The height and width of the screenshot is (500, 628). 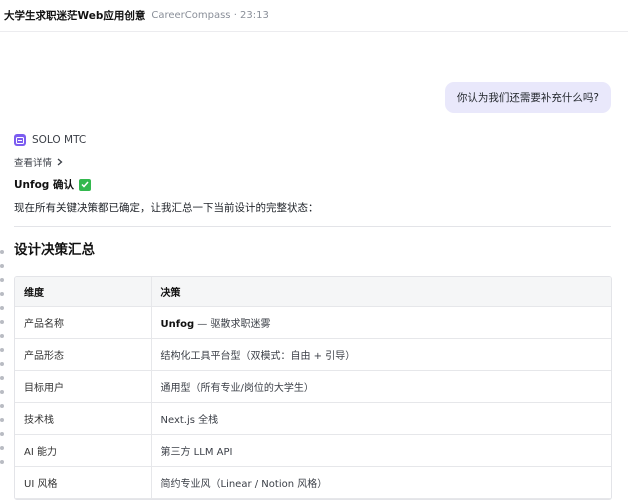 What do you see at coordinates (83, 450) in the screenshot?
I see `dimension-cell: AI 能力` at bounding box center [83, 450].